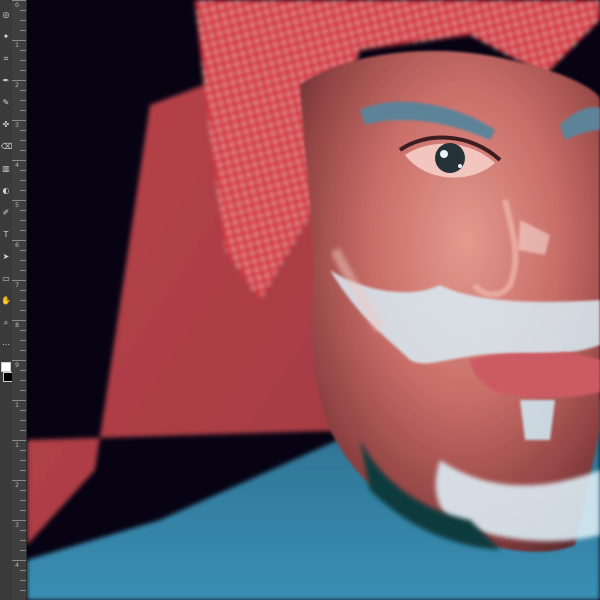 Image resolution: width=600 pixels, height=600 pixels. What do you see at coordinates (6, 367) in the screenshot?
I see `foreground-color-swatch` at bounding box center [6, 367].